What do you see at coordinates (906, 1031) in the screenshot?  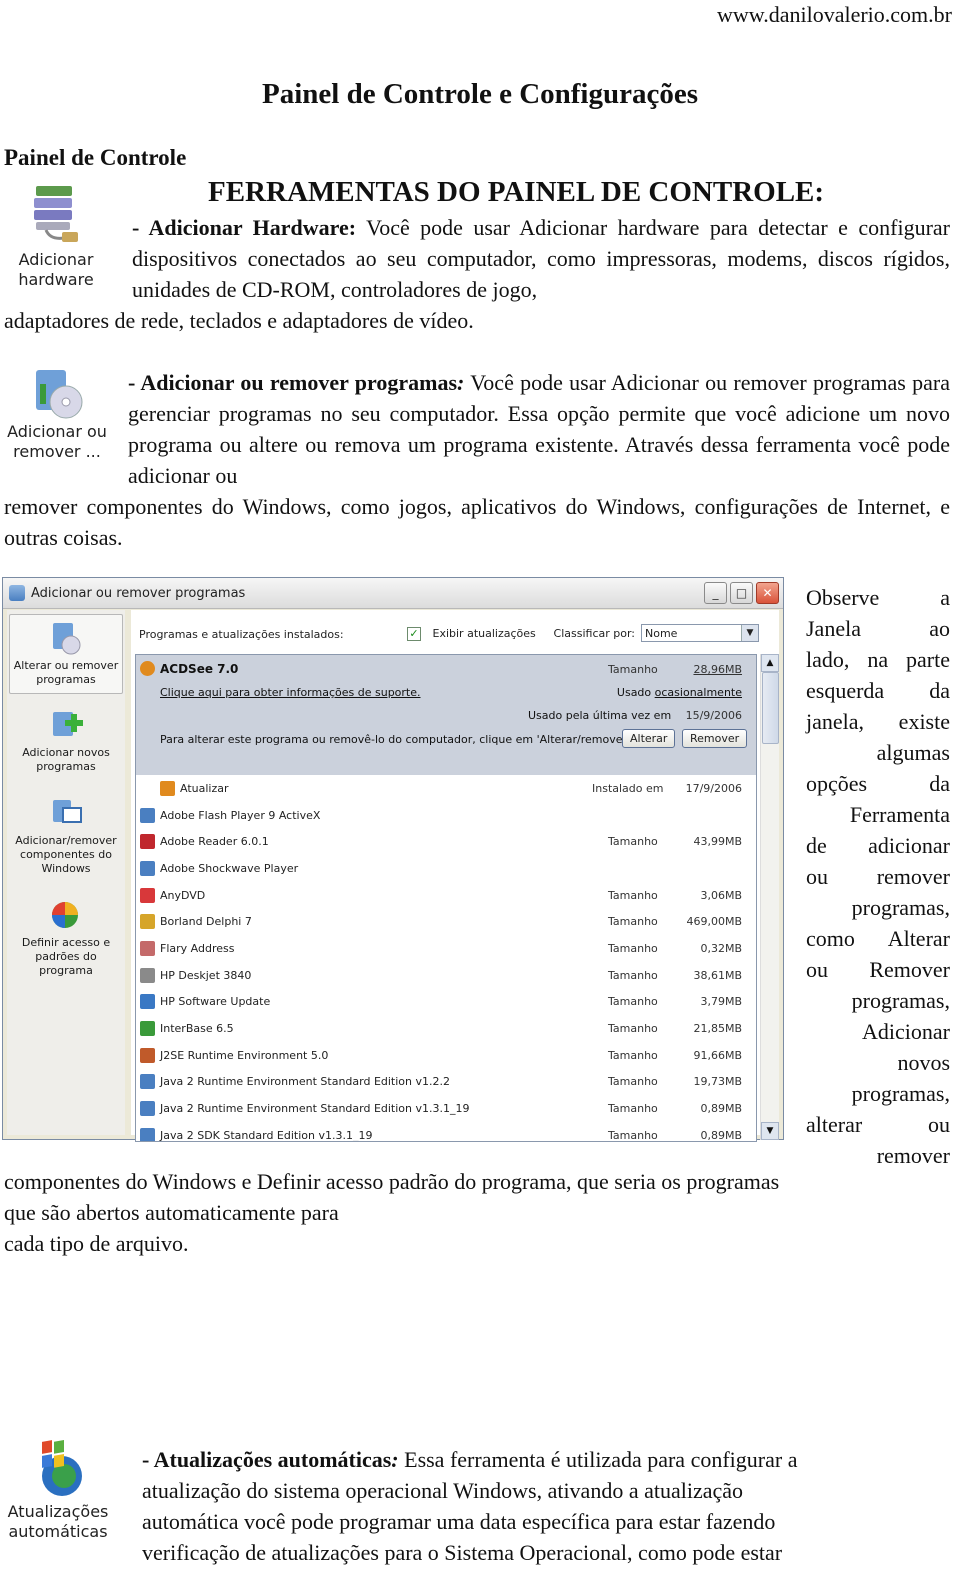 I see `text-line: Adicionar` at bounding box center [906, 1031].